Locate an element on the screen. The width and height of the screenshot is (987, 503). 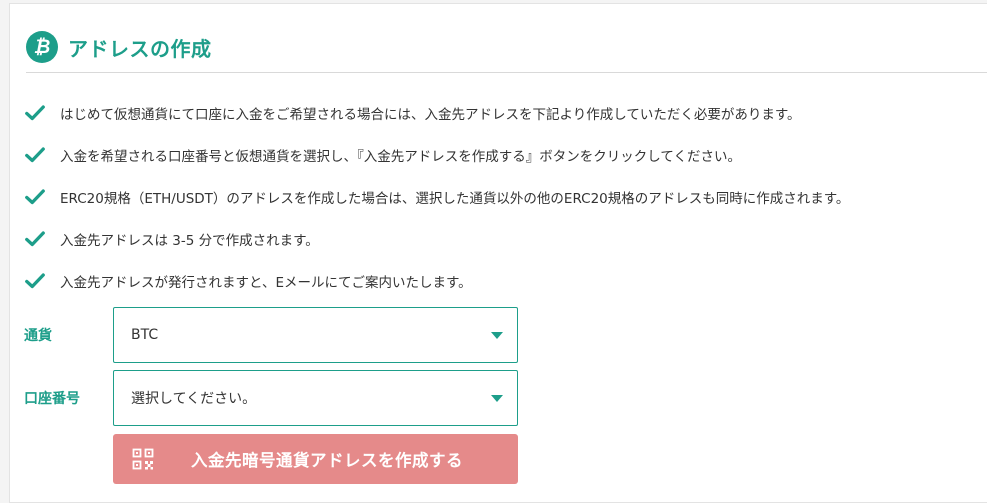
qr-code-icon is located at coordinates (143, 459).